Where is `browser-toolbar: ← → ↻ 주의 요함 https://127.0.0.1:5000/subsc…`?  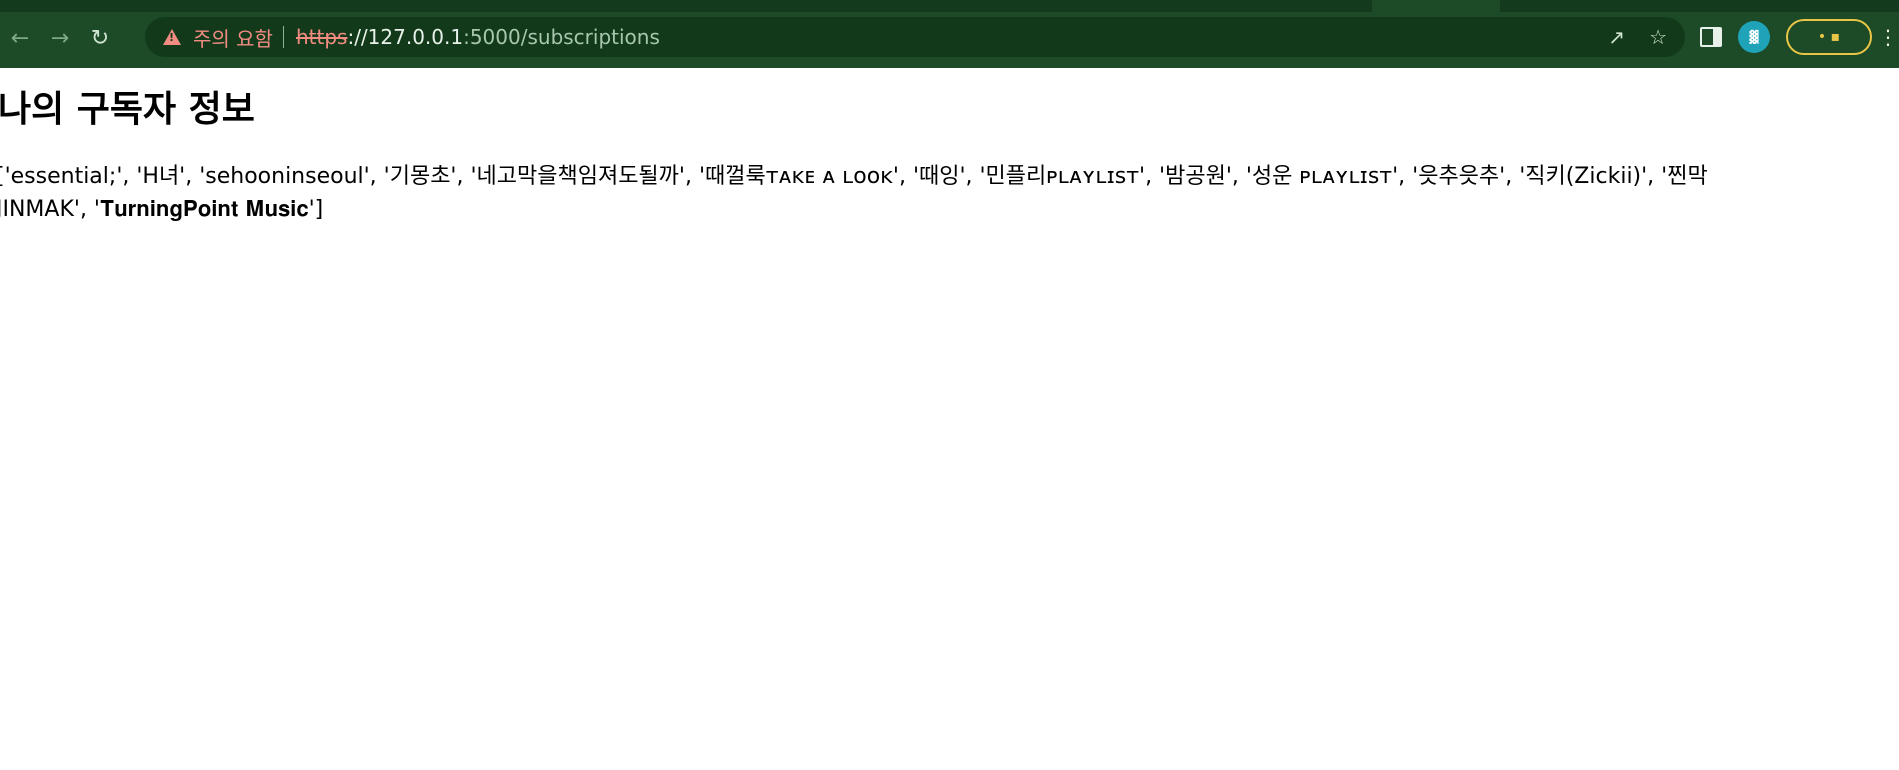 browser-toolbar: ← → ↻ 주의 요함 https://127.0.0.1:5000/subsc… is located at coordinates (949, 38).